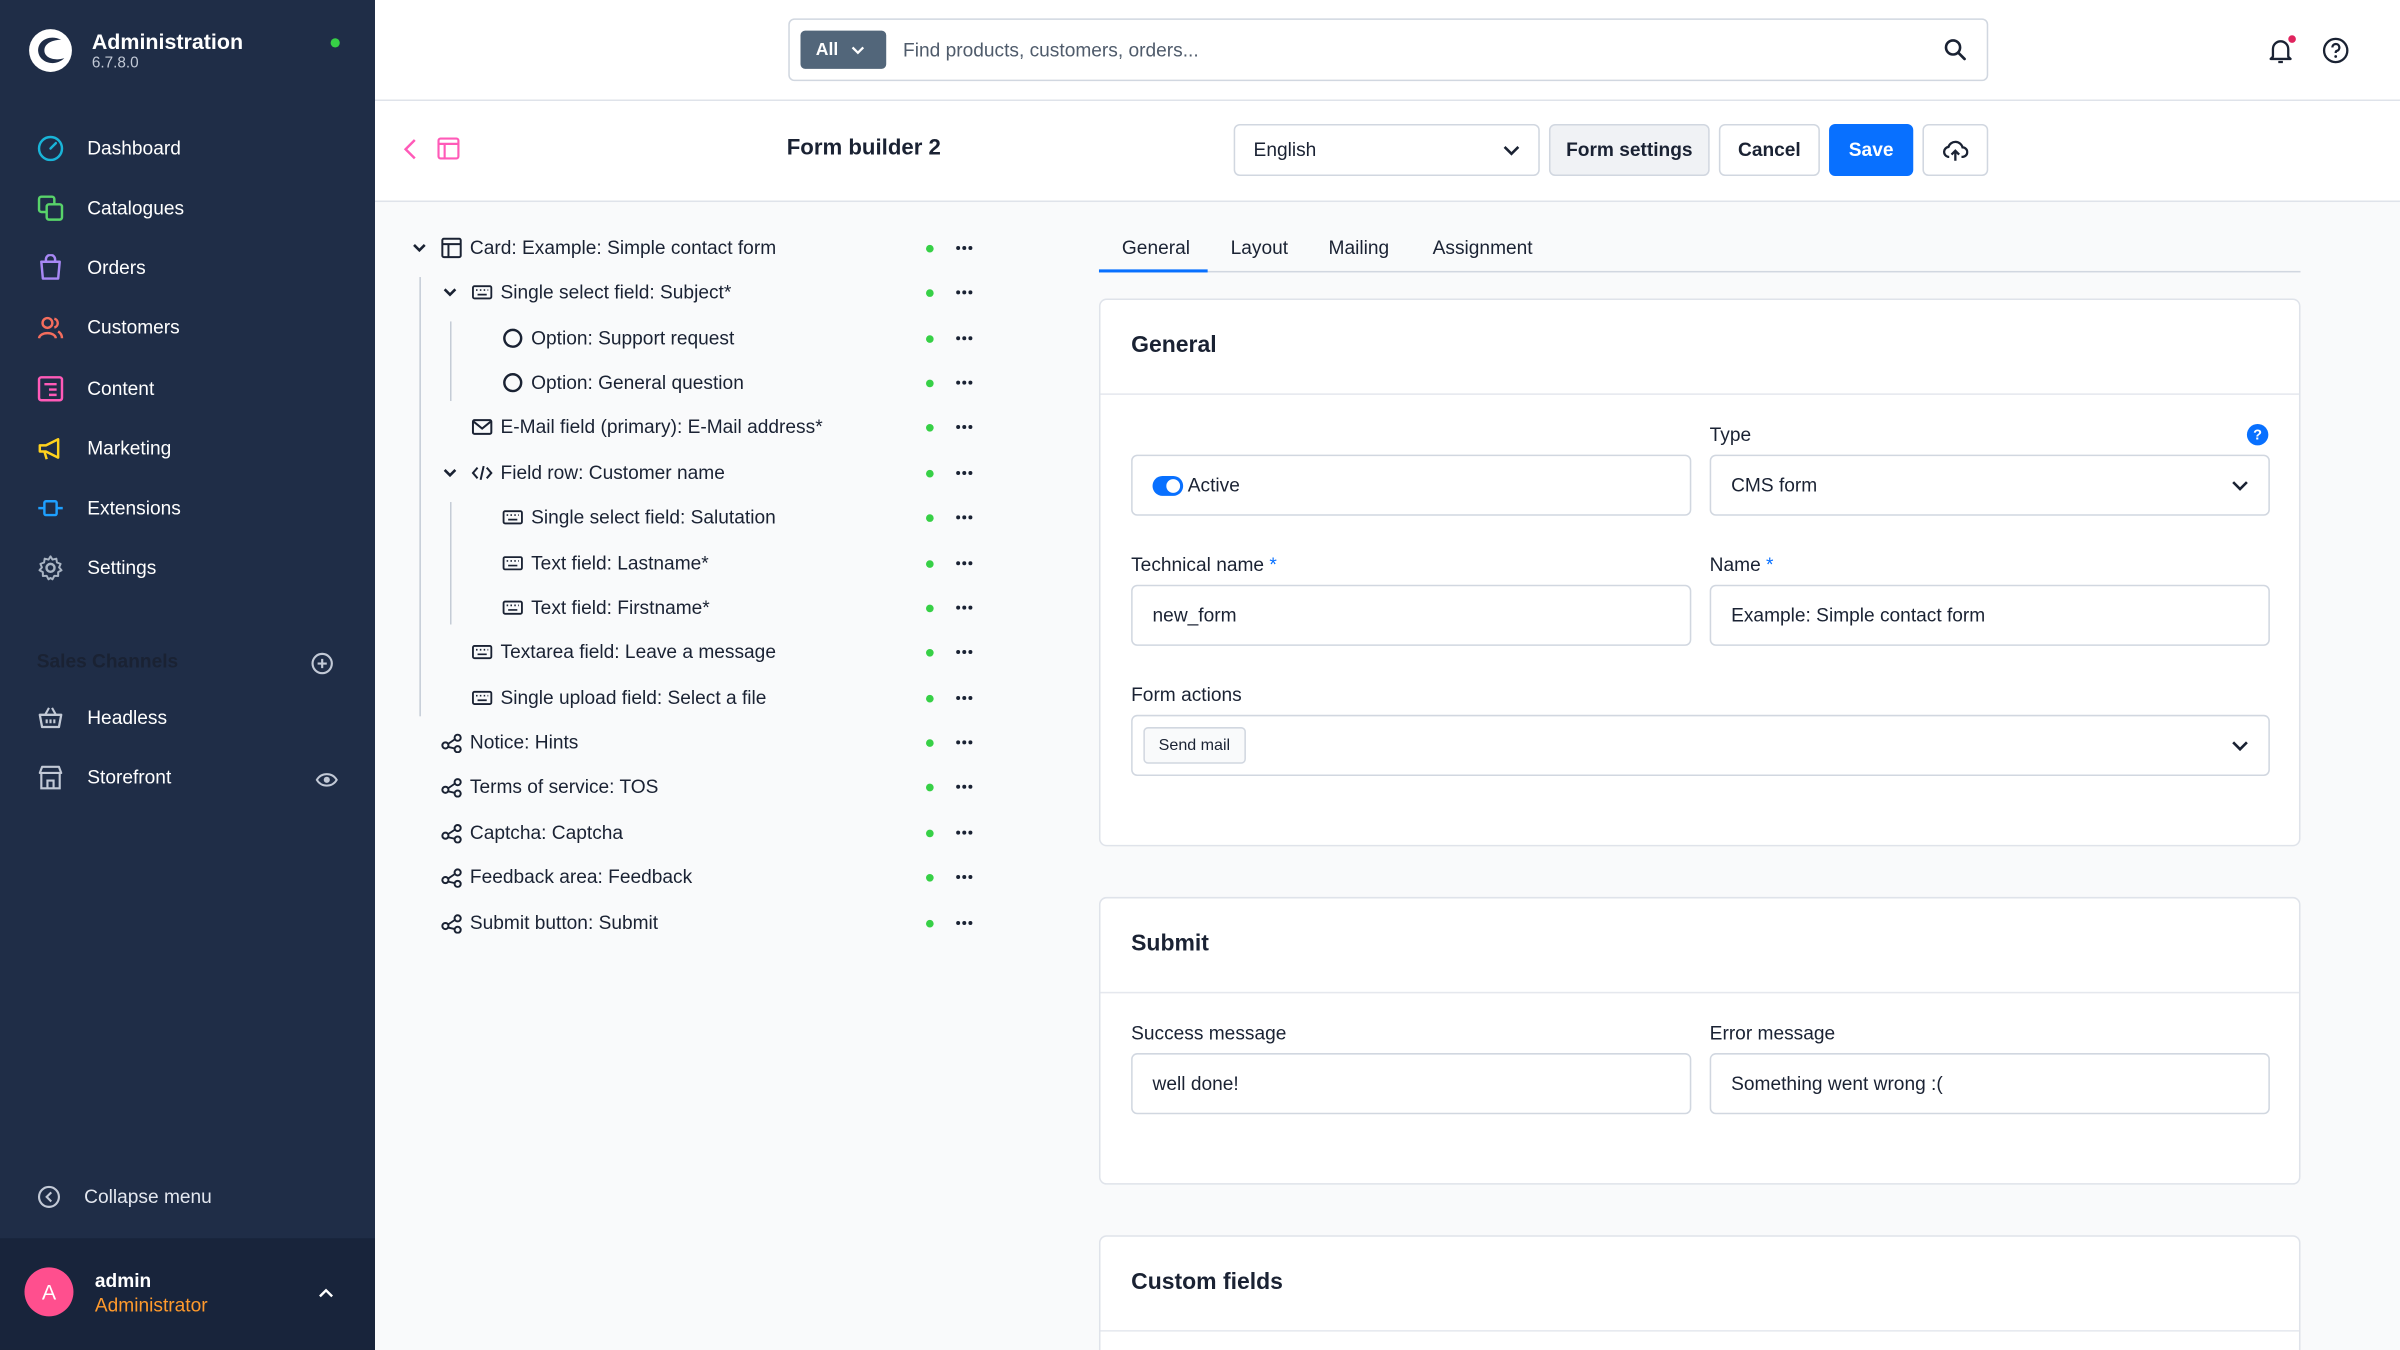 The height and width of the screenshot is (1350, 2400). Describe the element at coordinates (1259, 247) in the screenshot. I see `tab-layout: Layout` at that location.